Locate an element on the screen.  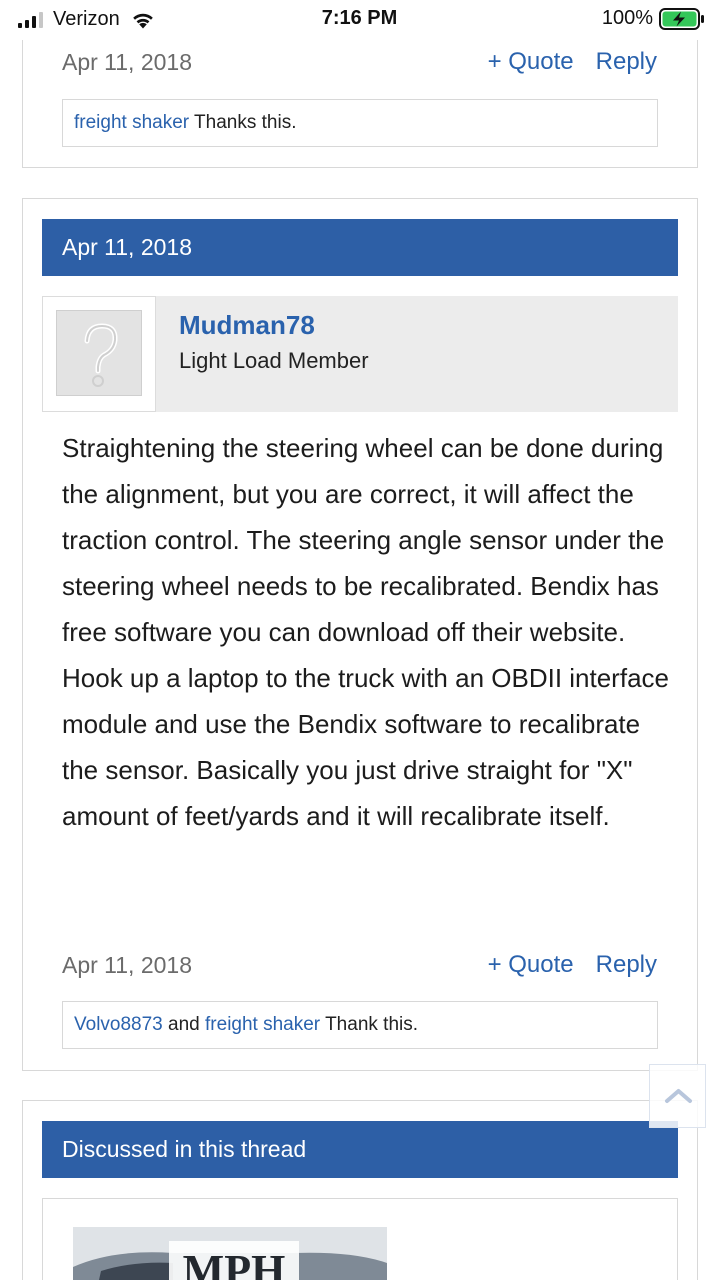
battery-charging-icon is located at coordinates (681, 18).